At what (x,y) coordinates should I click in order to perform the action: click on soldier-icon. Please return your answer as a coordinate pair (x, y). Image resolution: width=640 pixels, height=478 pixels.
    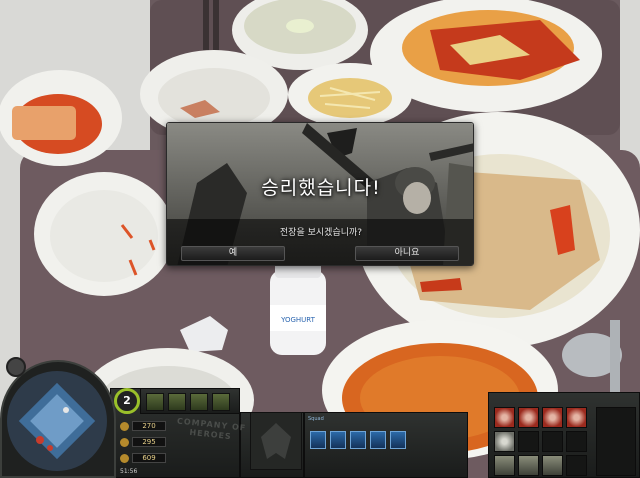
    Looking at the image, I should click on (177, 402).